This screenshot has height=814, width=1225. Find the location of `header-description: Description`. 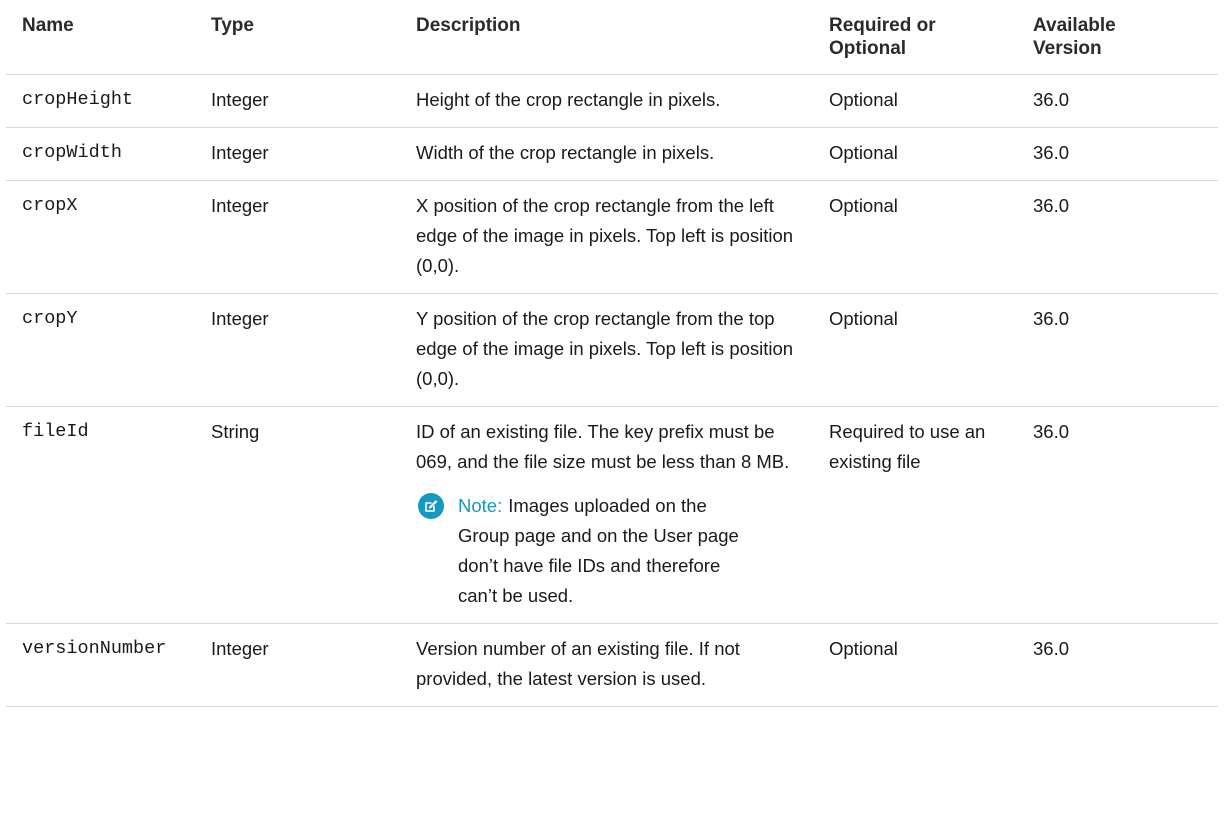

header-description: Description is located at coordinates (606, 37).